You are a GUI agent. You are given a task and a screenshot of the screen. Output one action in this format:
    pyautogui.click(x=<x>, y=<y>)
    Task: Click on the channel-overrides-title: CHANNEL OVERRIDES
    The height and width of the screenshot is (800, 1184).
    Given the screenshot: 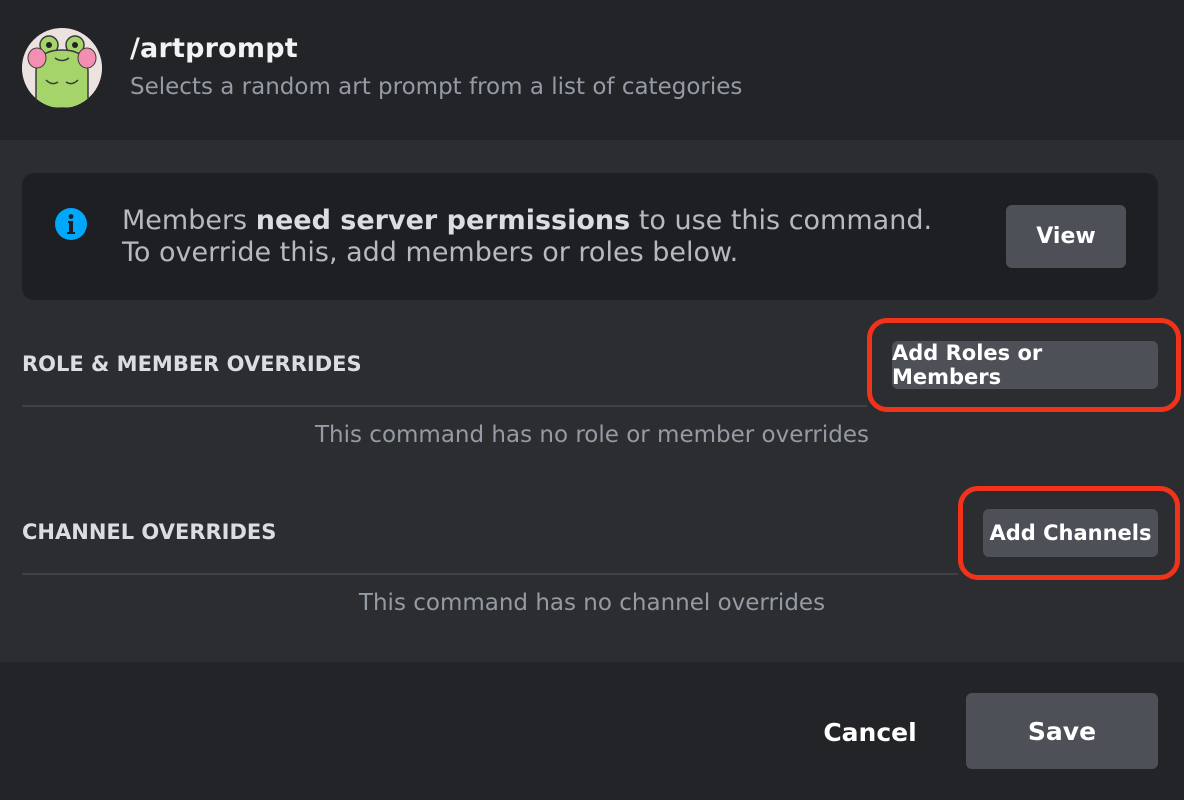 What is the action you would take?
    pyautogui.click(x=149, y=532)
    